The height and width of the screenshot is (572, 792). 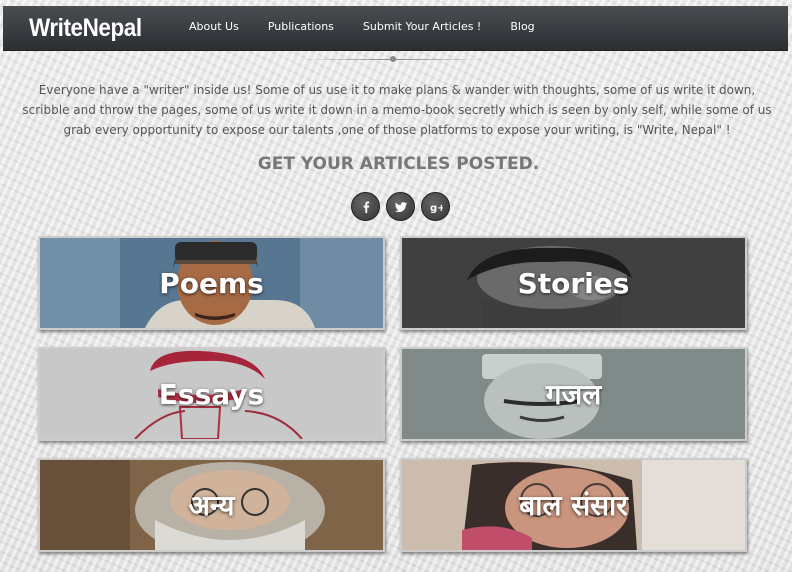 I want to click on nav-publications: Publications, so click(x=301, y=26).